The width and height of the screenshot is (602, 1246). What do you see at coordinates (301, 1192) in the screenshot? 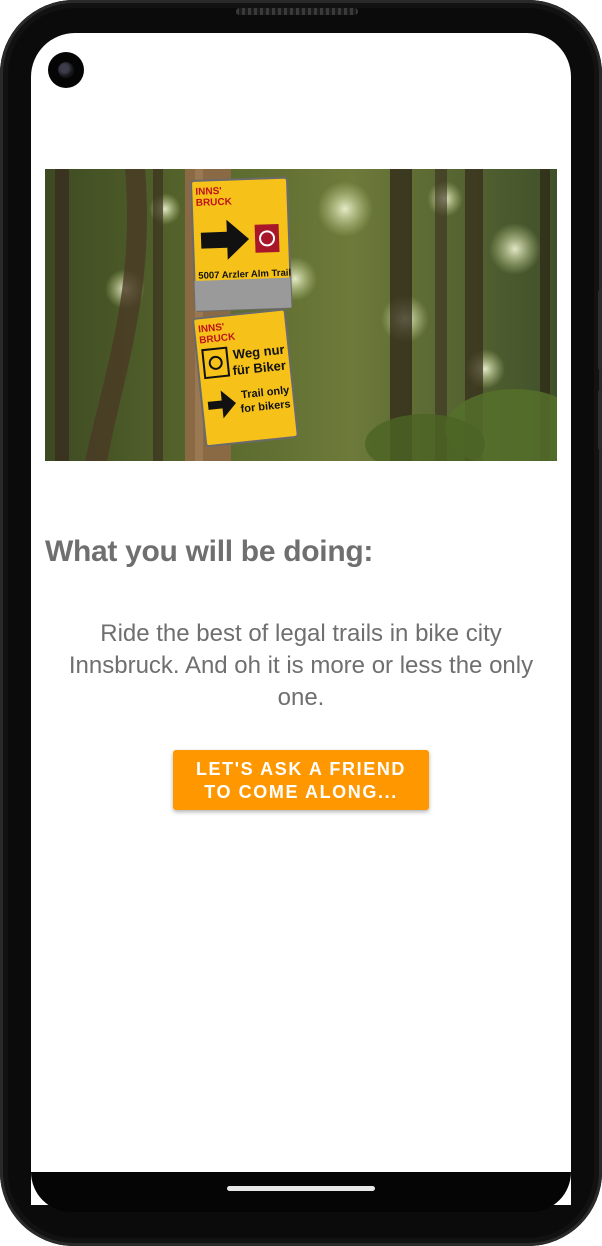
I see `navigation-bar` at bounding box center [301, 1192].